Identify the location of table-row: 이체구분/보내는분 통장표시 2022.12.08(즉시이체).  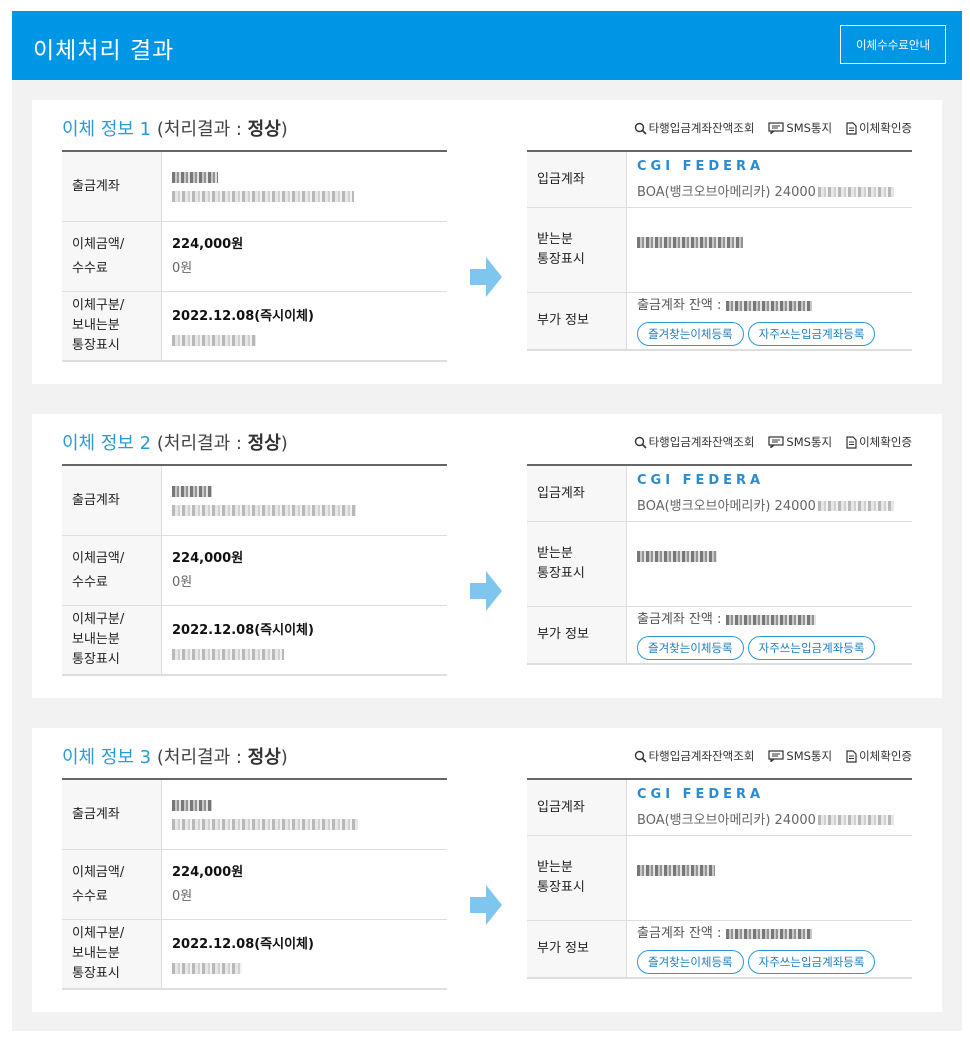
(254, 955).